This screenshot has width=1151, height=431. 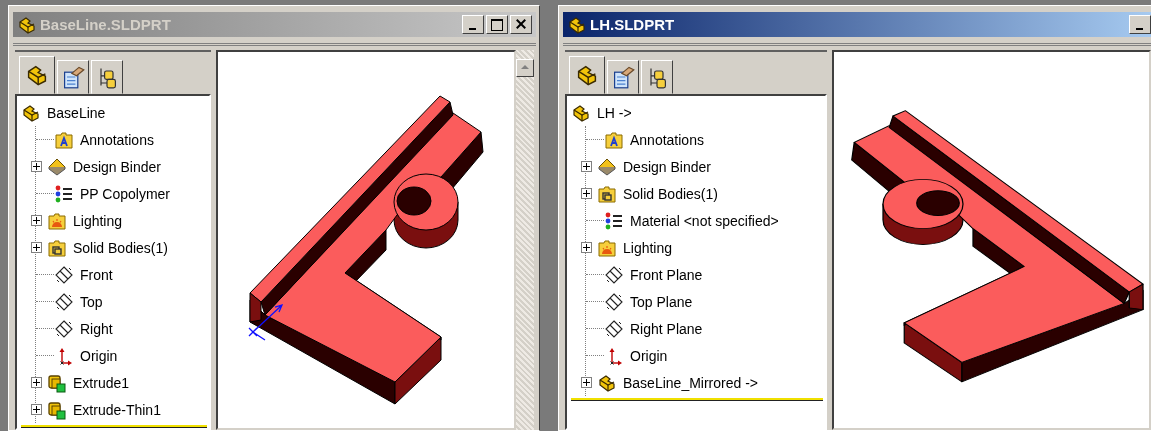 I want to click on tree-item: Top Plane, so click(x=661, y=301).